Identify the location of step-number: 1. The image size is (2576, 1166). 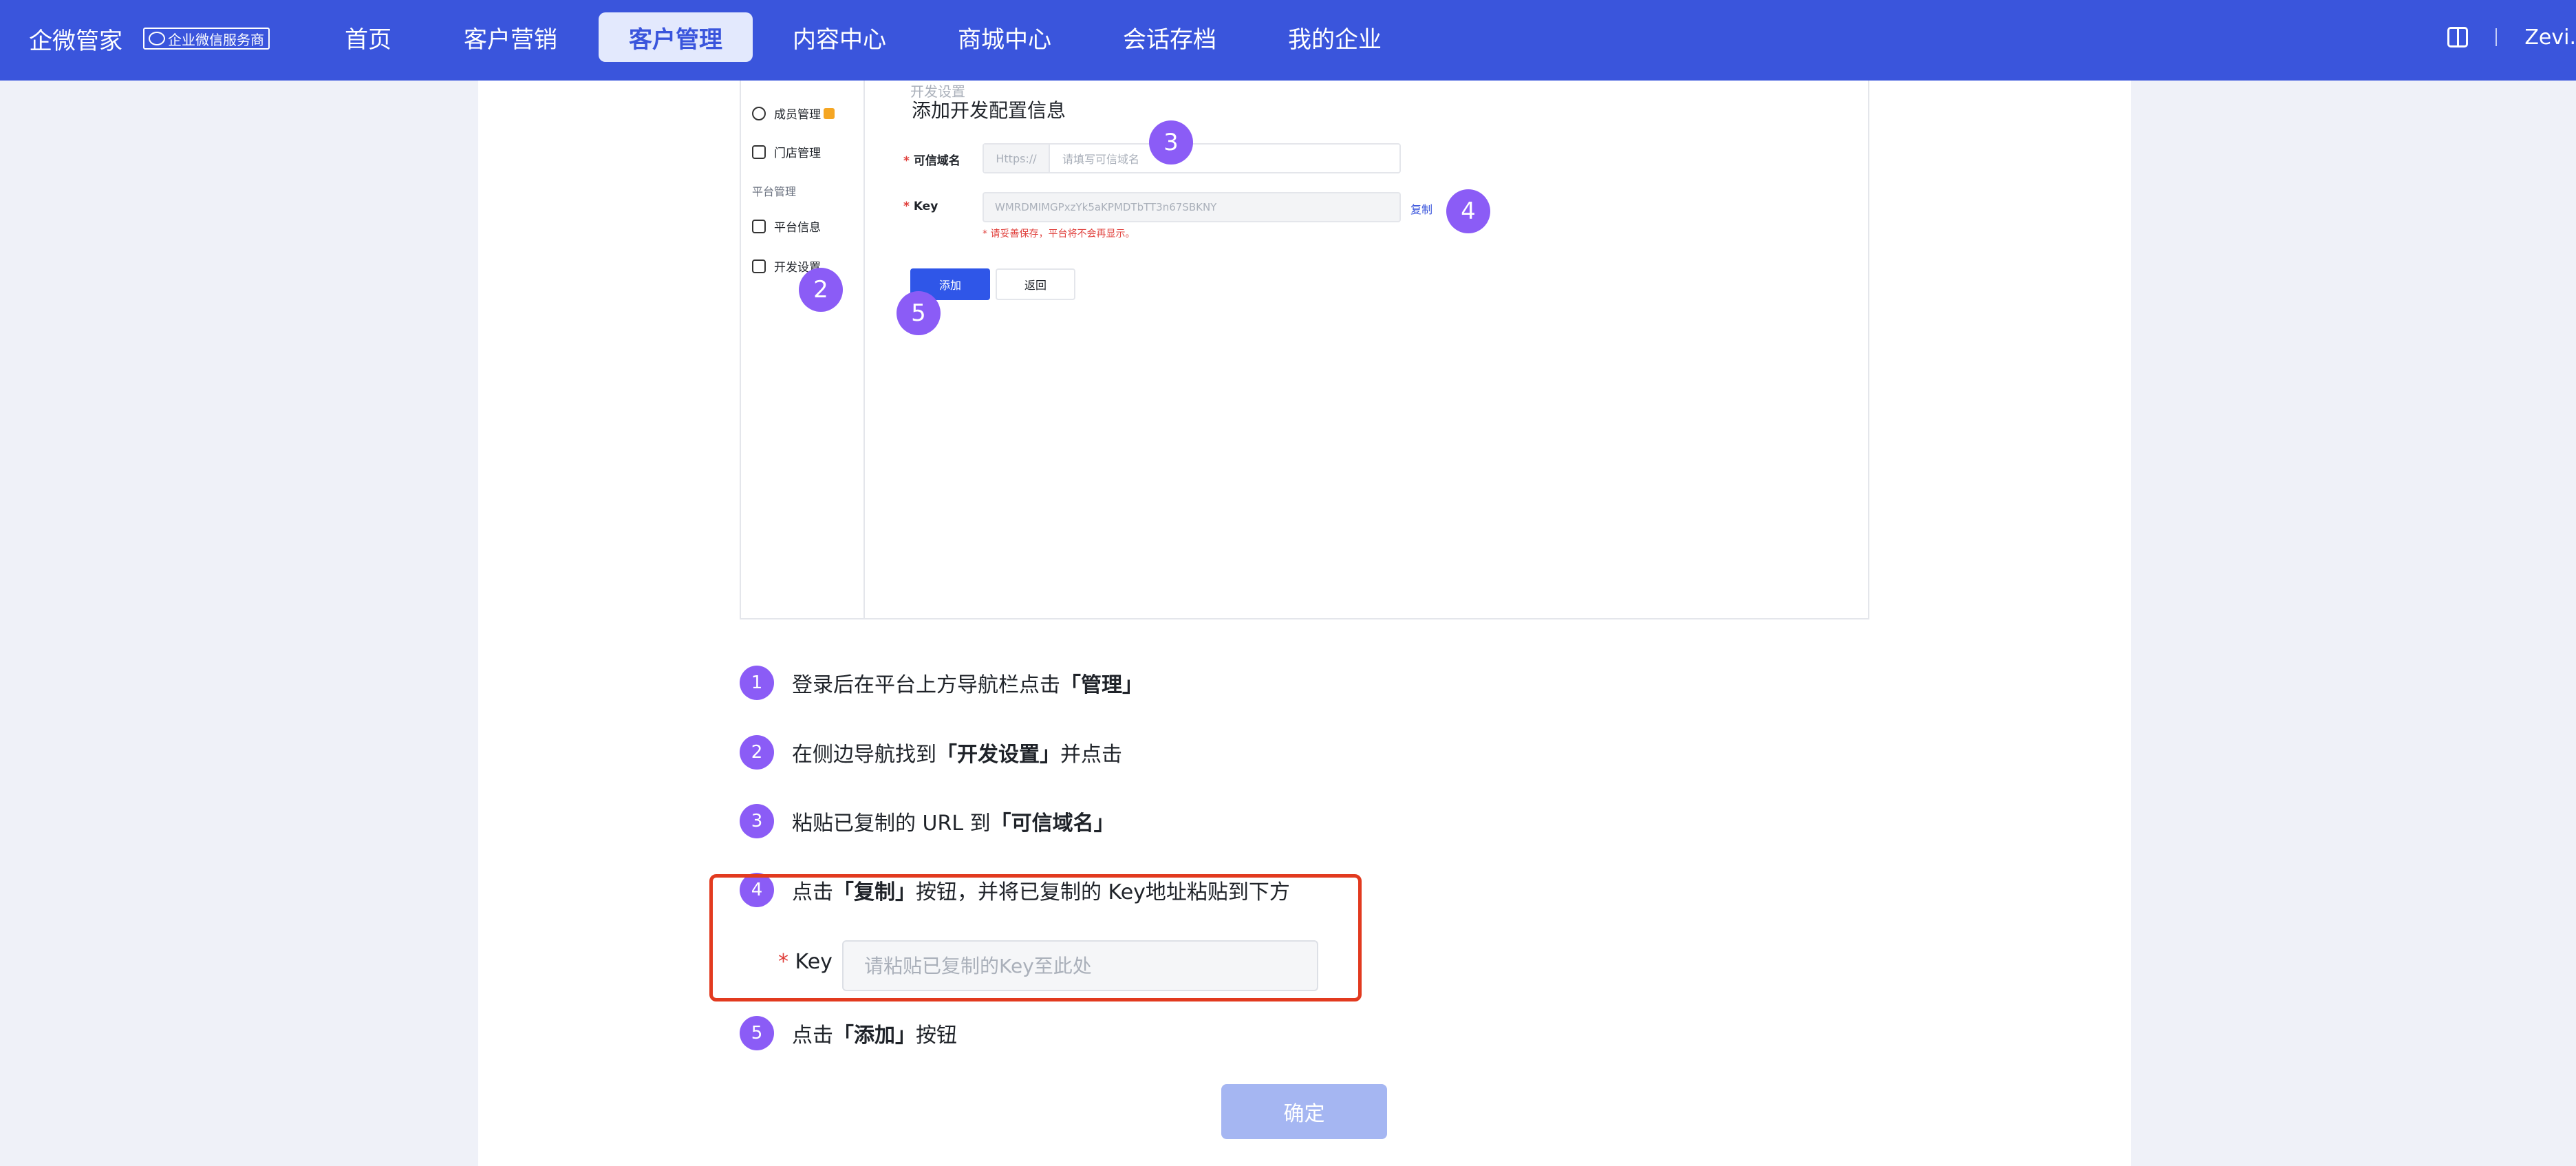
(757, 683).